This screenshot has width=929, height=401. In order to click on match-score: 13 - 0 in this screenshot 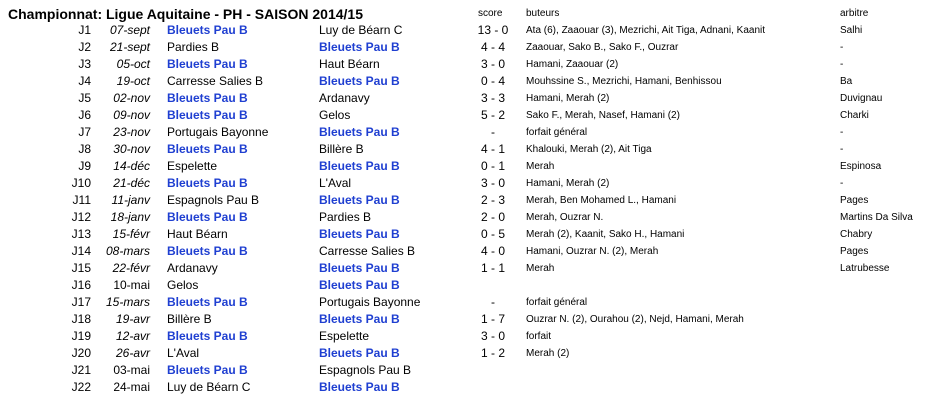, I will do `click(493, 30)`.